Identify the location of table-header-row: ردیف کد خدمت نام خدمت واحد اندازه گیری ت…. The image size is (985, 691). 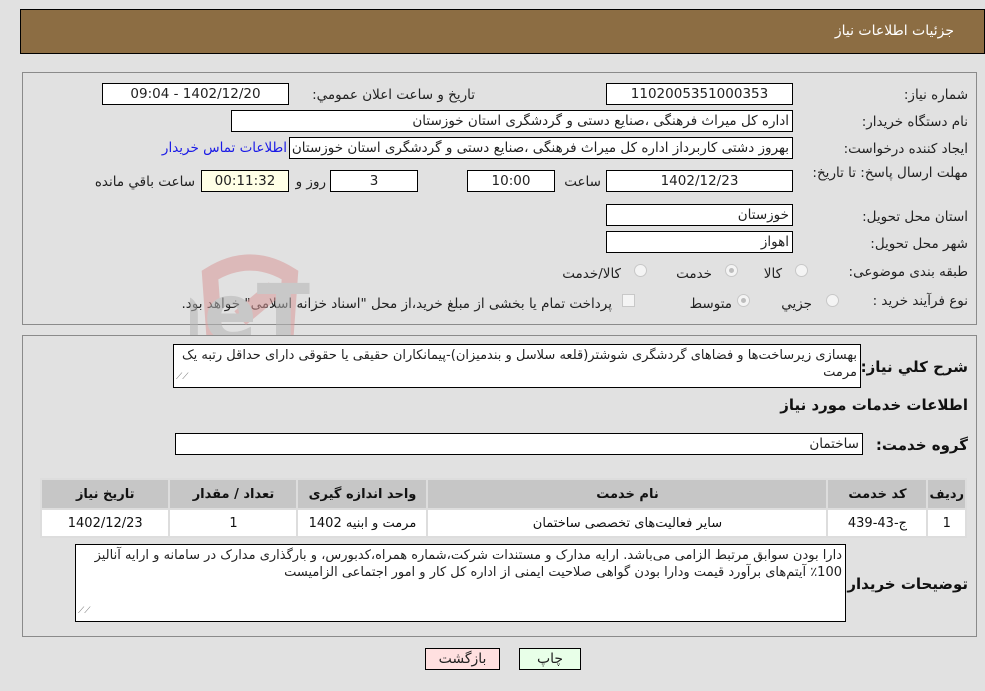
(503, 494).